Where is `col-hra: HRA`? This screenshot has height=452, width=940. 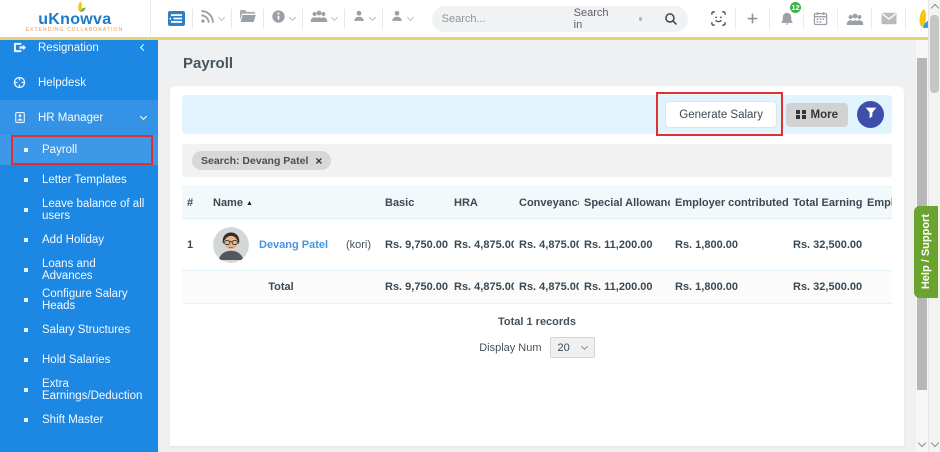 col-hra: HRA is located at coordinates (481, 202).